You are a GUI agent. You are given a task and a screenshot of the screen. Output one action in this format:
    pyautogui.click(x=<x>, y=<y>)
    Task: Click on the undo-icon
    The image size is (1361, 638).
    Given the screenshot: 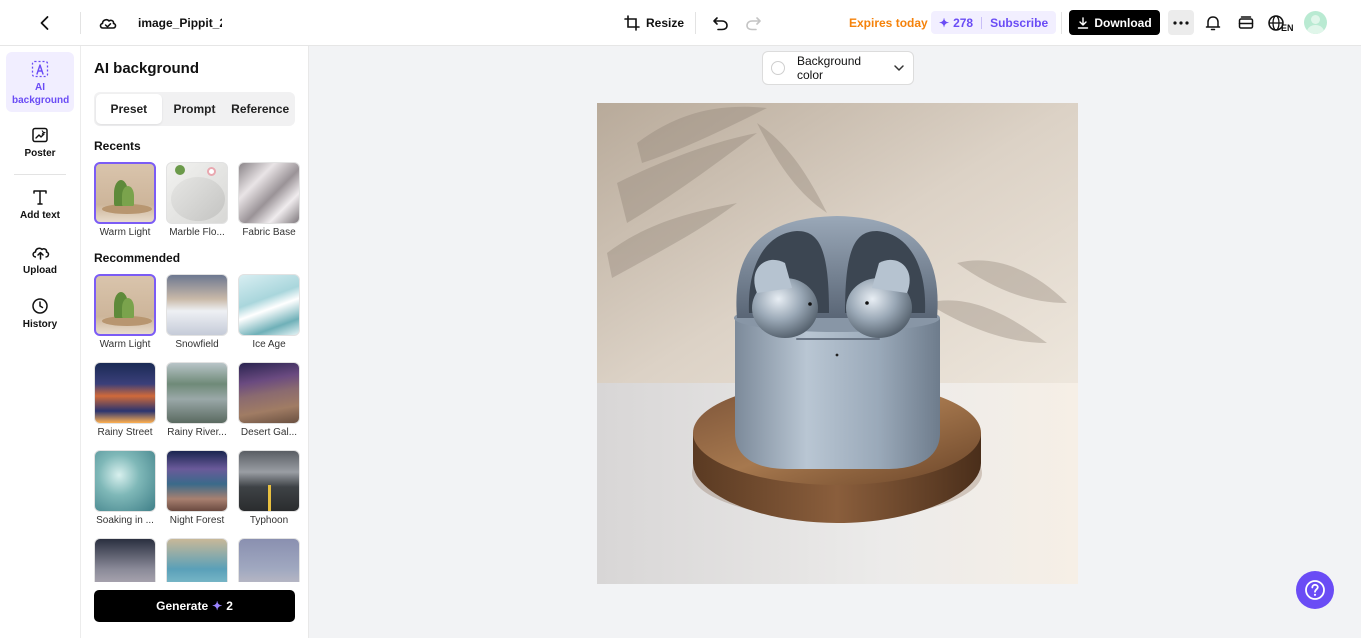 What is the action you would take?
    pyautogui.click(x=720, y=24)
    